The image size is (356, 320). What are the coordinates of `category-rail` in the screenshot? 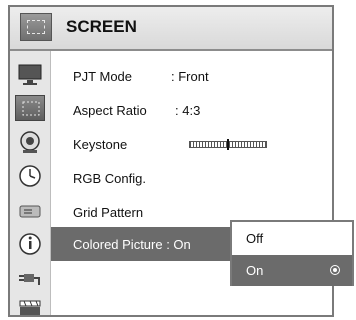 It's located at (30, 183).